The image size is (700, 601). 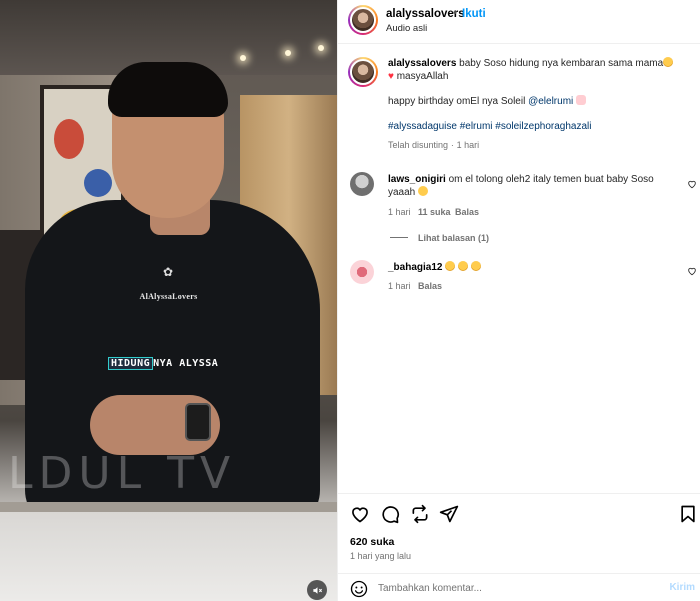 I want to click on caption-time: 1 hari, so click(x=468, y=145).